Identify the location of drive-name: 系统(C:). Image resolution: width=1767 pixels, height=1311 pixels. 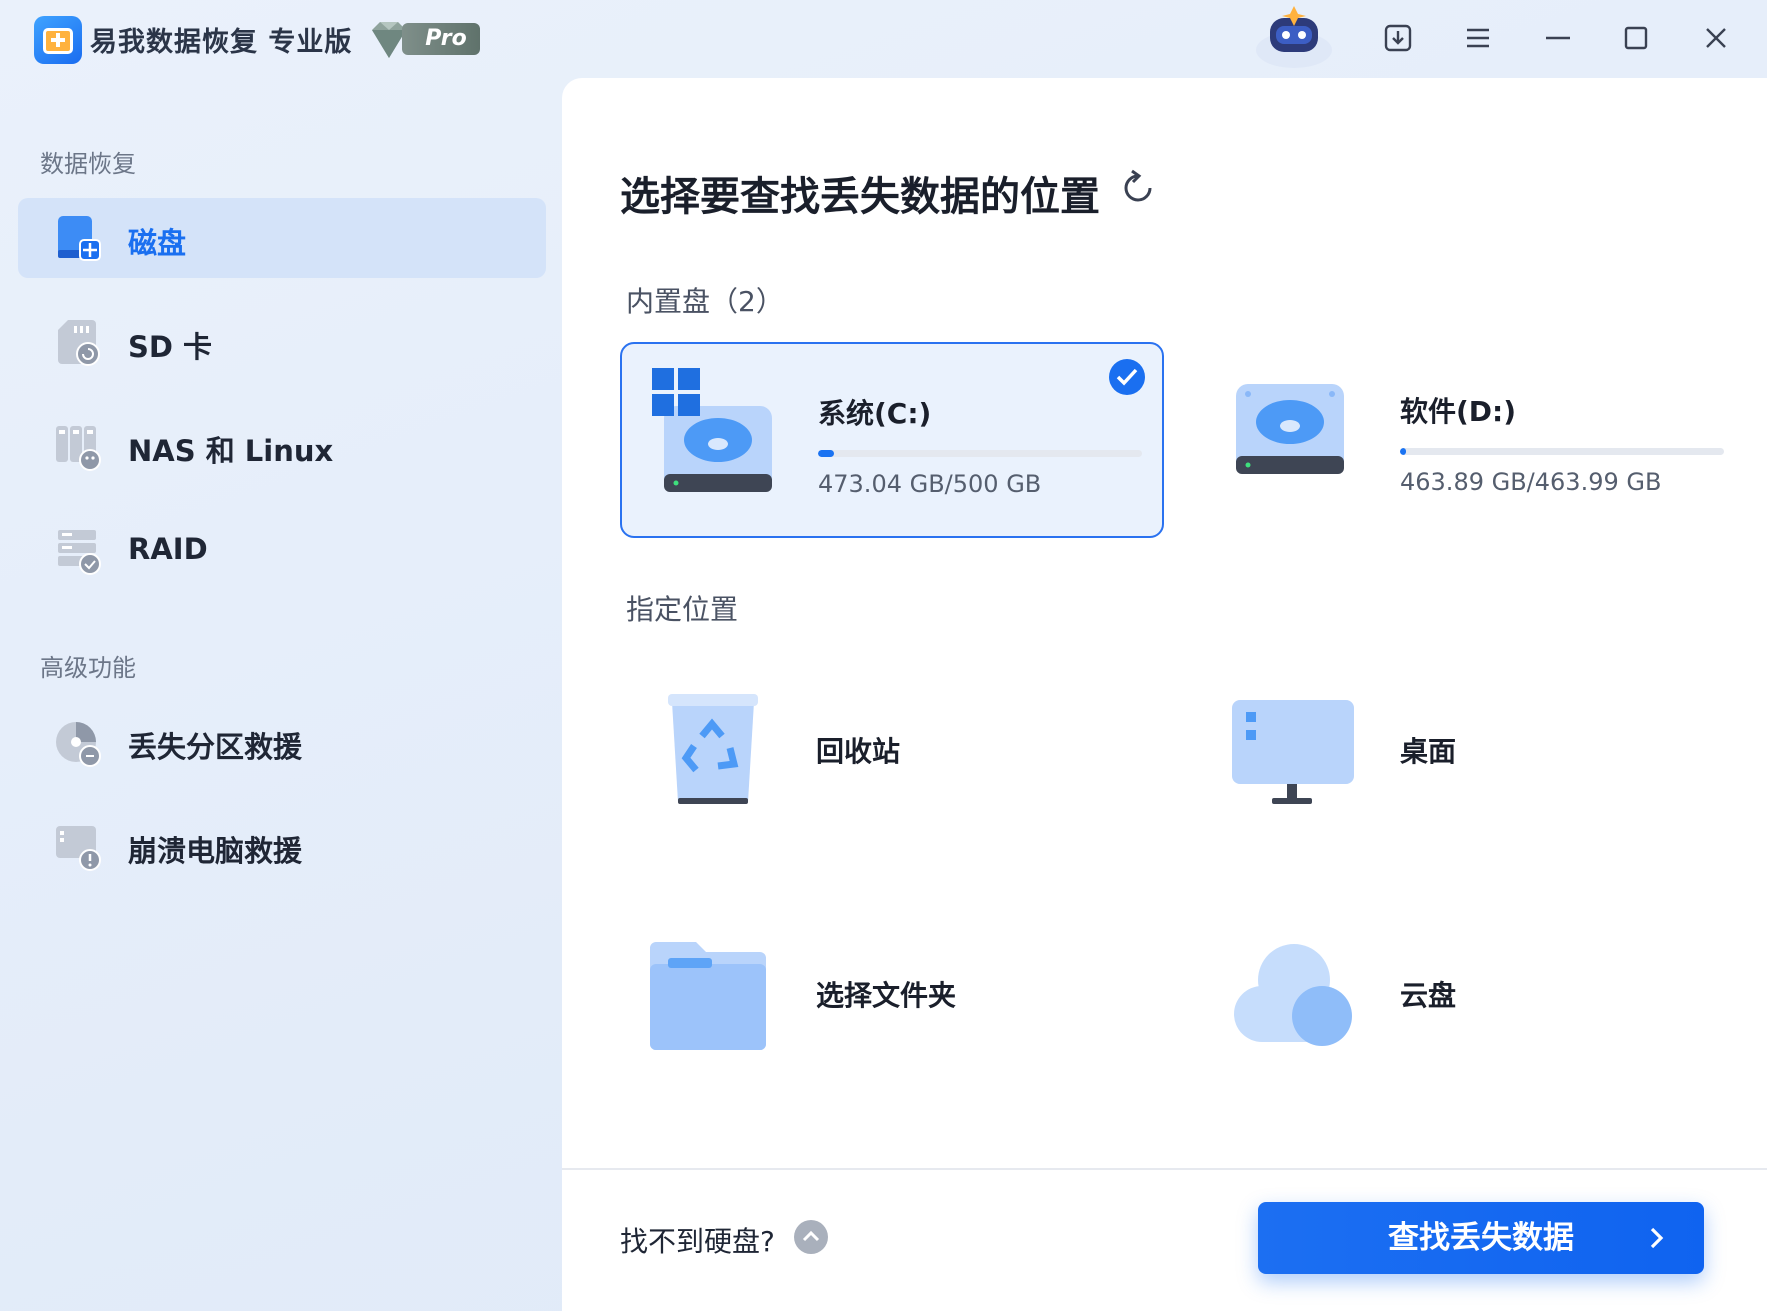
(875, 413).